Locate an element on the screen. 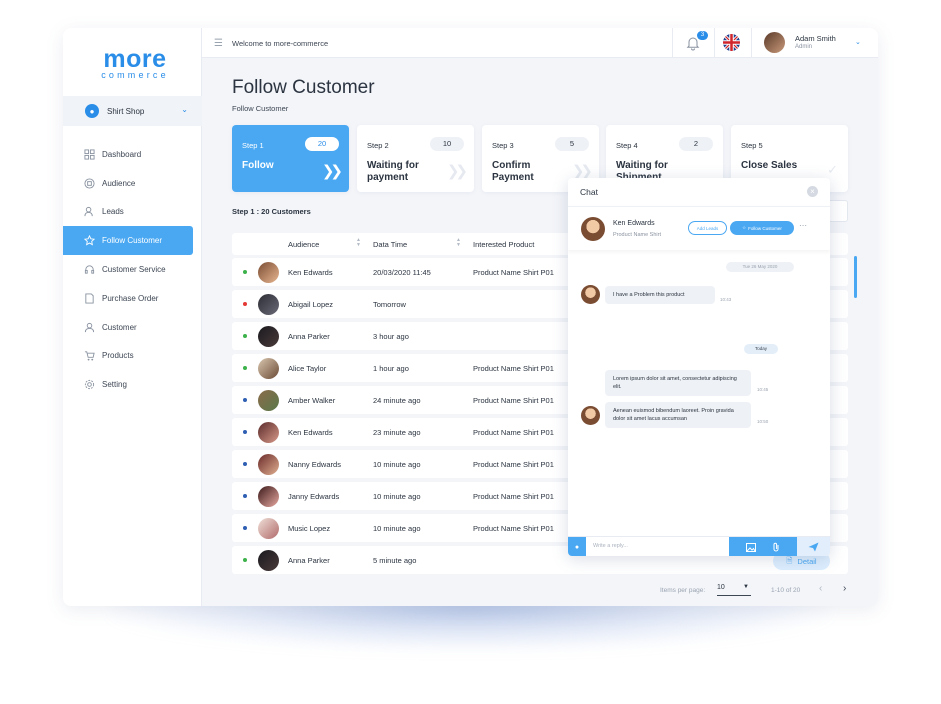  shop-selector: ● Shirt Shop ⌄ is located at coordinates (132, 111).